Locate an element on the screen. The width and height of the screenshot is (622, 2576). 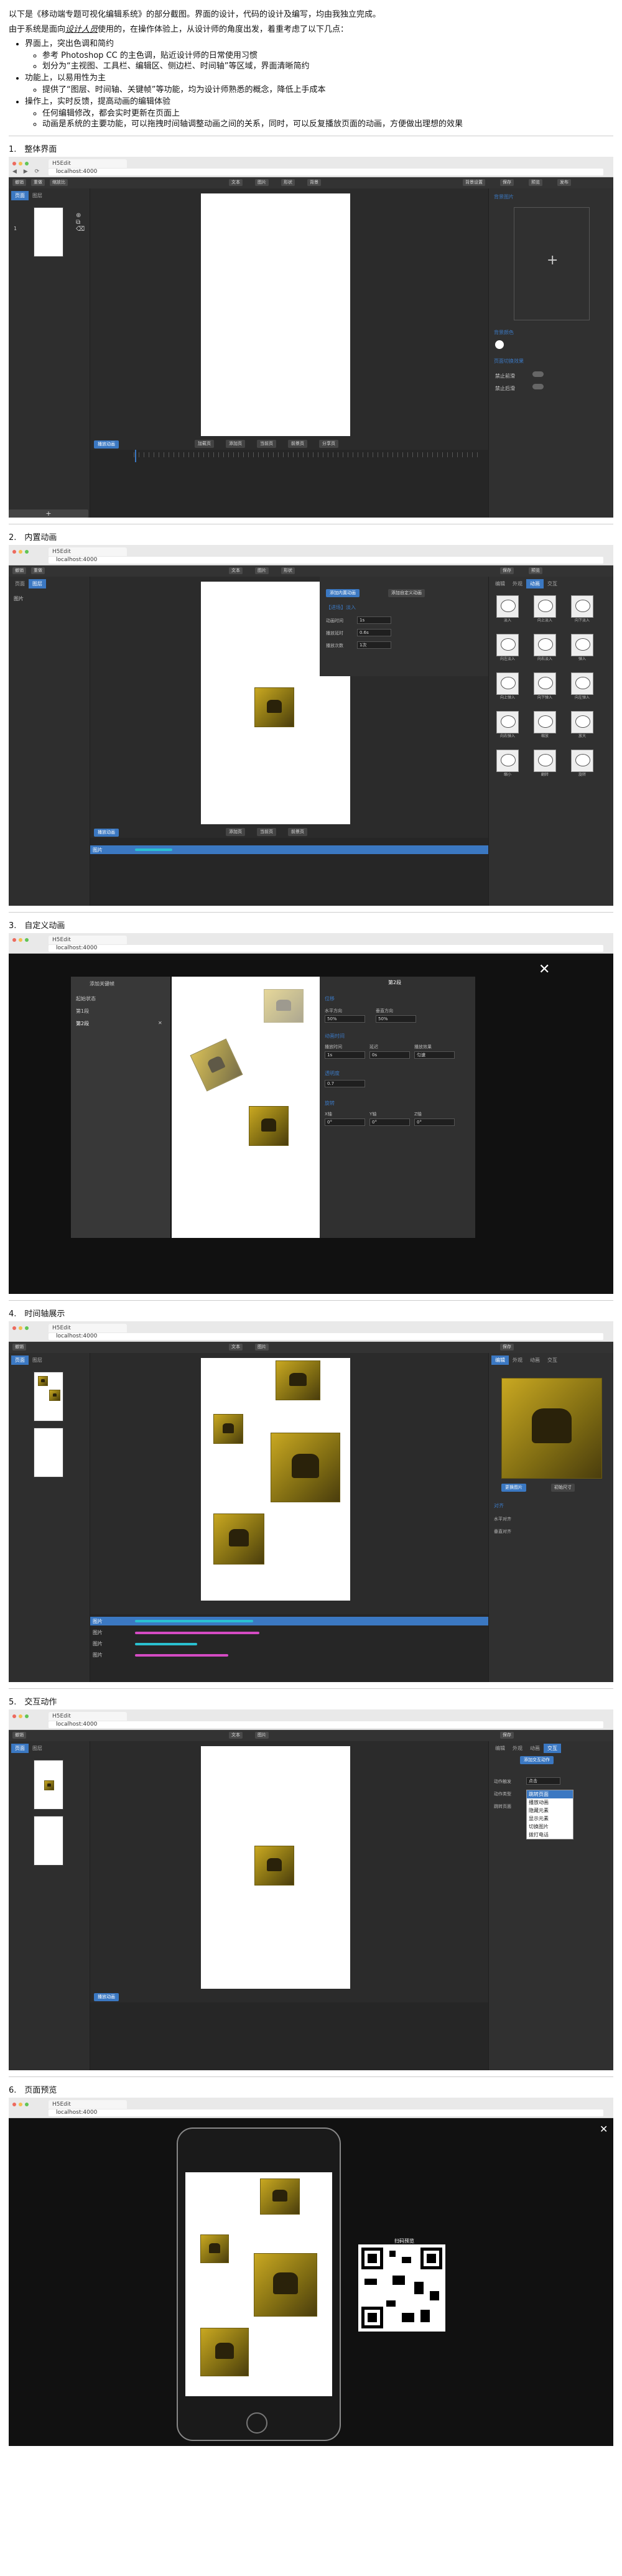
trigger-select: 点击 is located at coordinates (543, 1781).